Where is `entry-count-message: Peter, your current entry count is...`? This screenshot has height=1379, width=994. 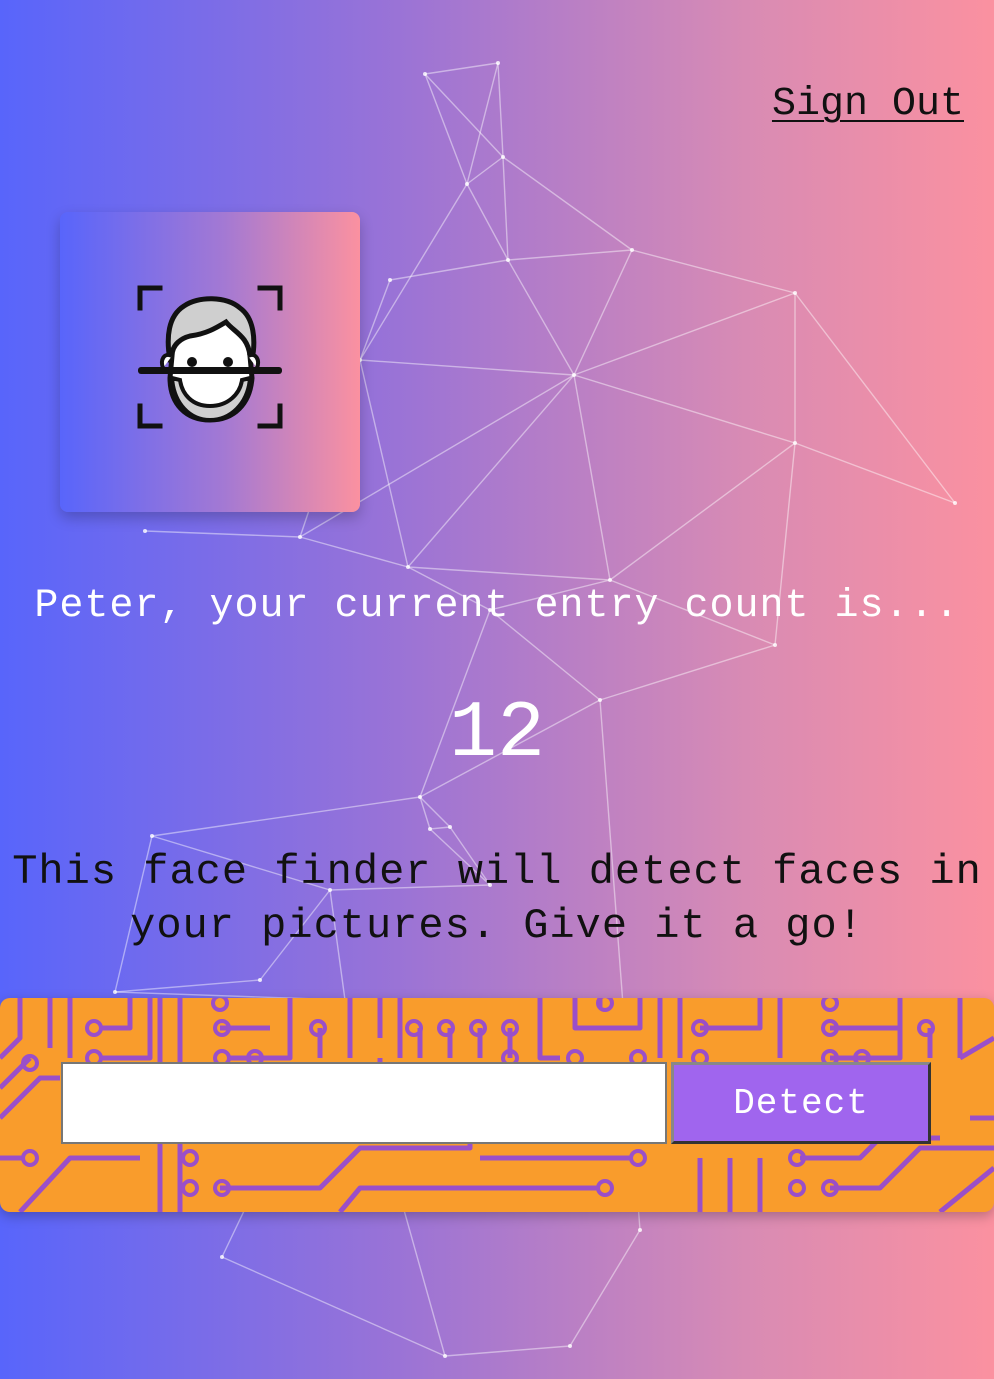 entry-count-message: Peter, your current entry count is... is located at coordinates (497, 606).